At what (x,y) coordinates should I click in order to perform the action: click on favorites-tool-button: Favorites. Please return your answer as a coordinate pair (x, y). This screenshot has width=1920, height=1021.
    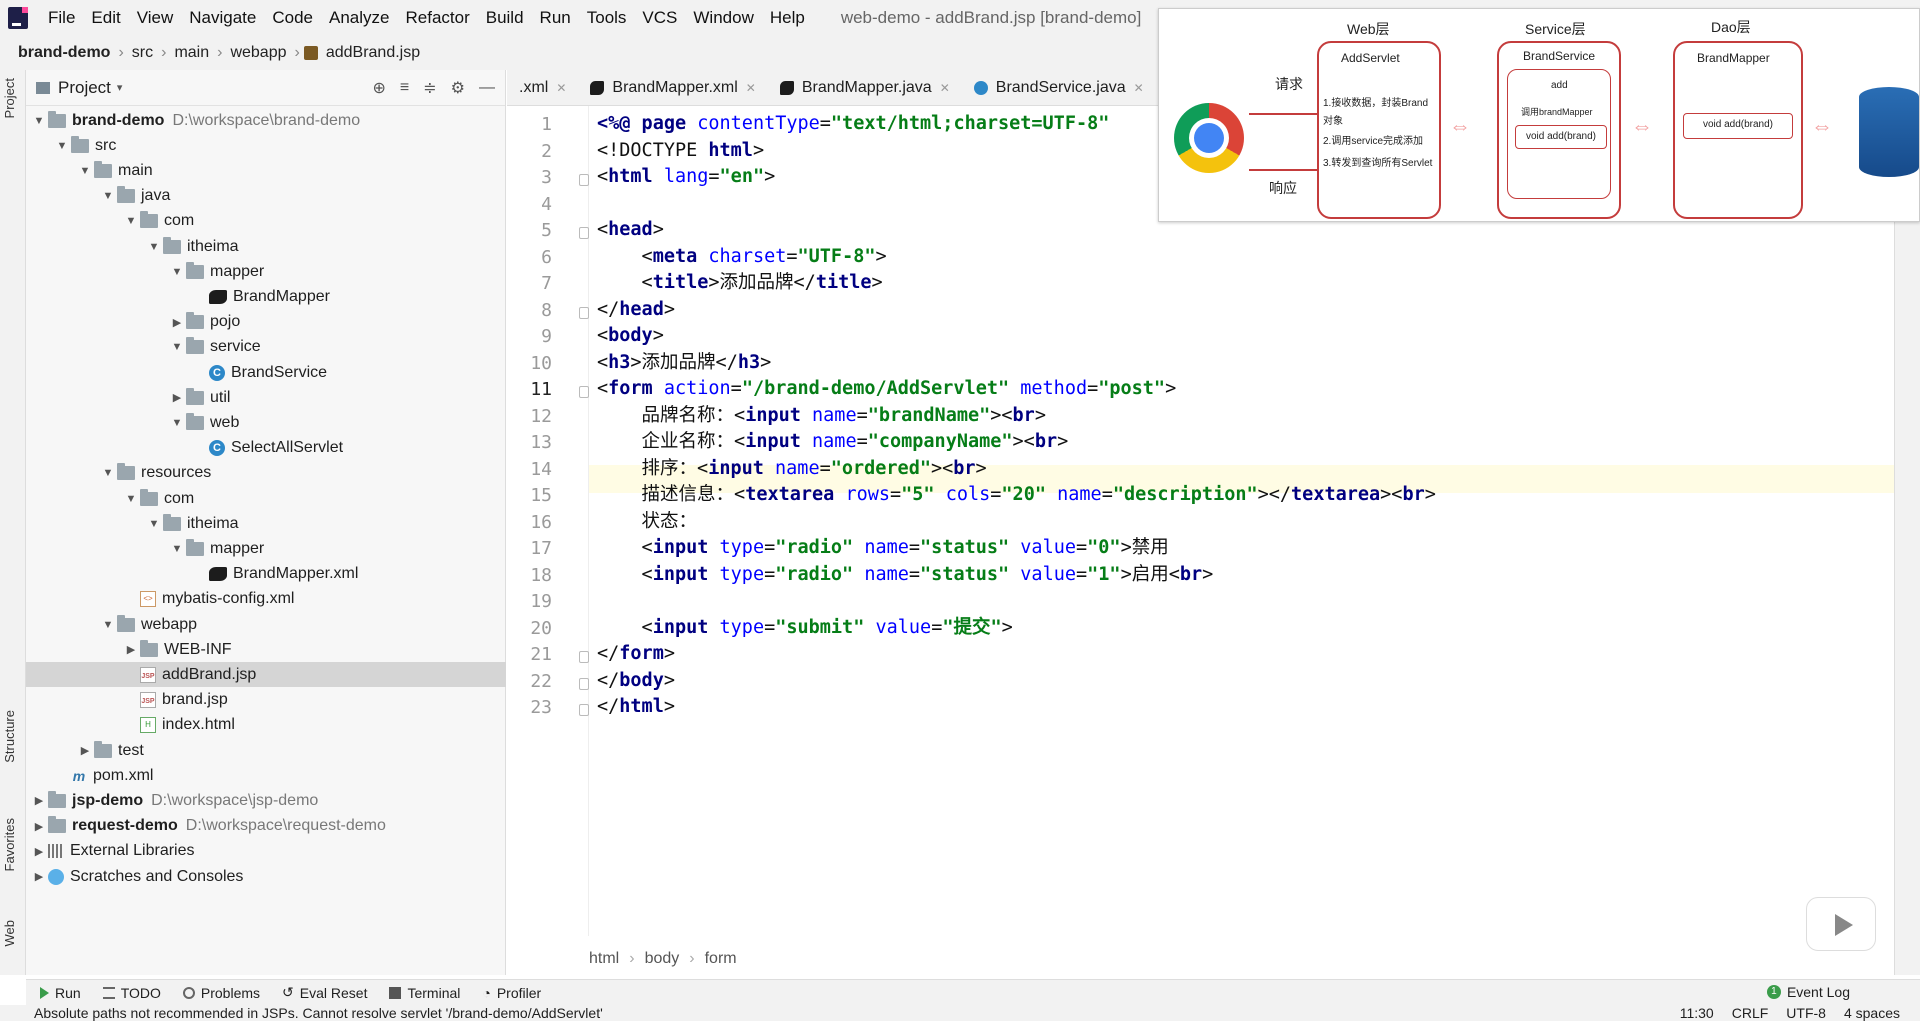
    Looking at the image, I should click on (9, 844).